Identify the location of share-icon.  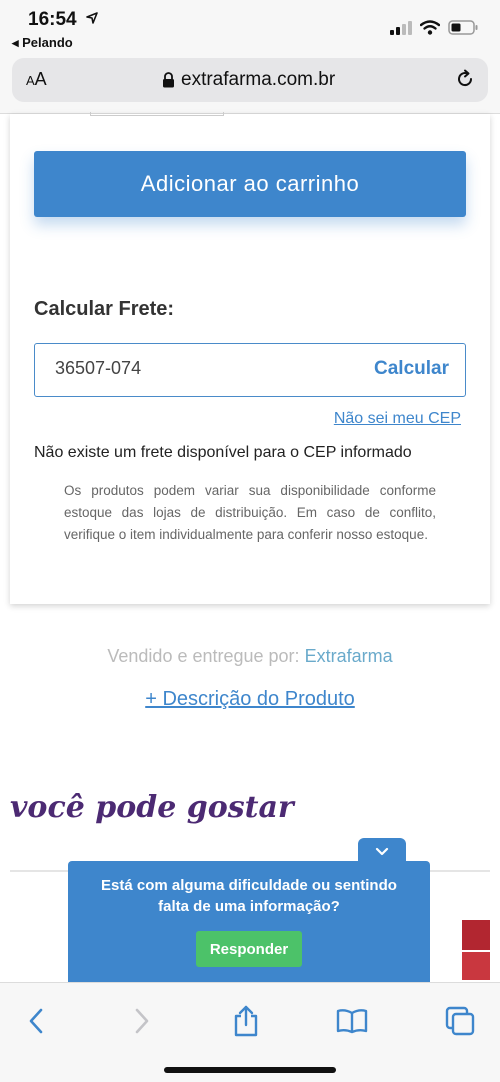
(246, 1021).